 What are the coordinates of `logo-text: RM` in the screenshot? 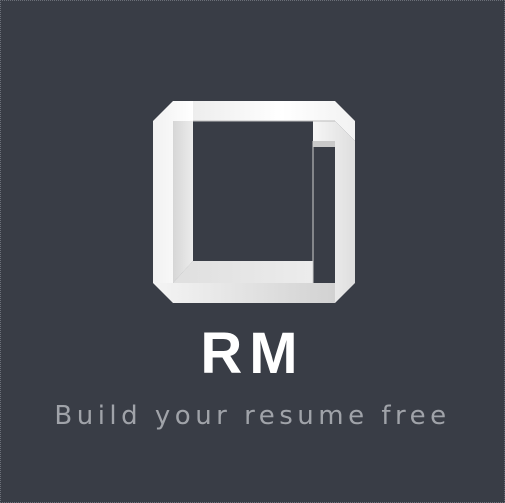 It's located at (252, 353).